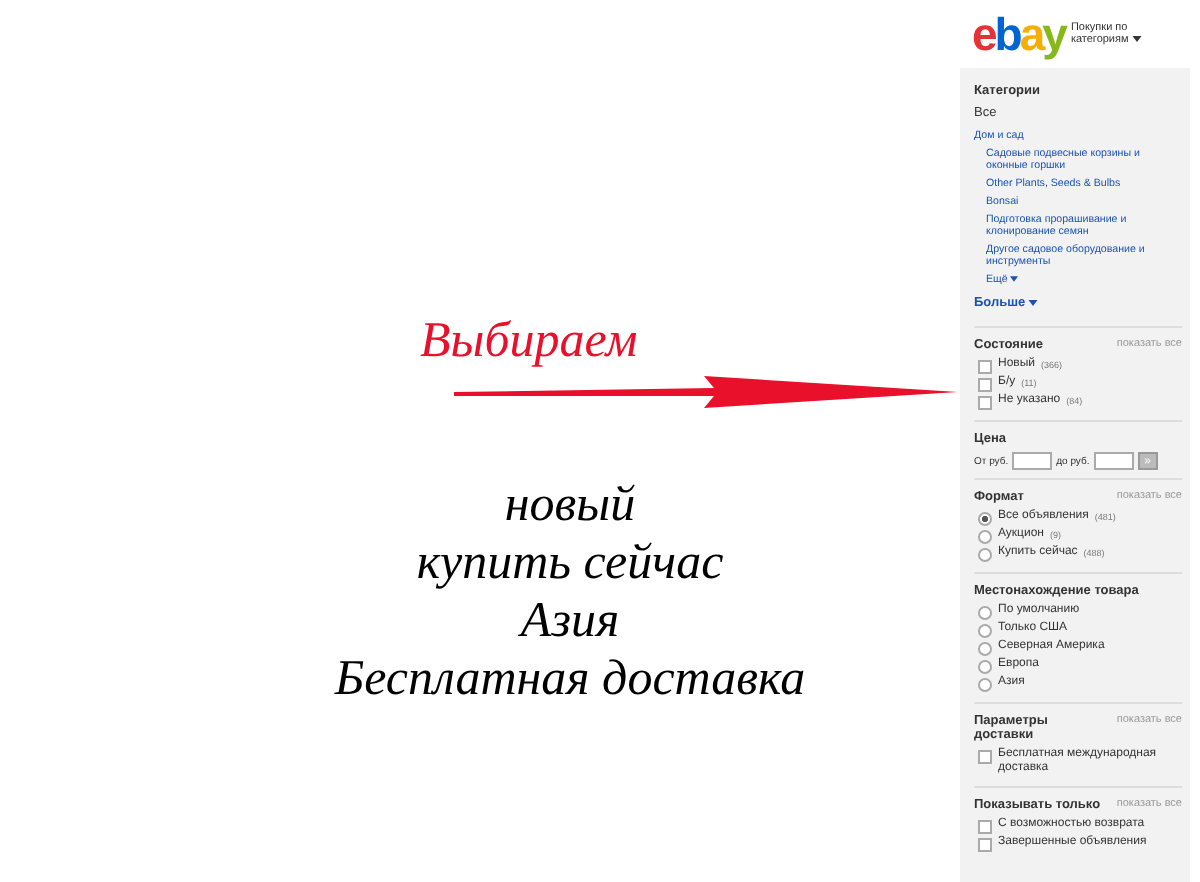  I want to click on annotation-text: Азия, so click(570, 621).